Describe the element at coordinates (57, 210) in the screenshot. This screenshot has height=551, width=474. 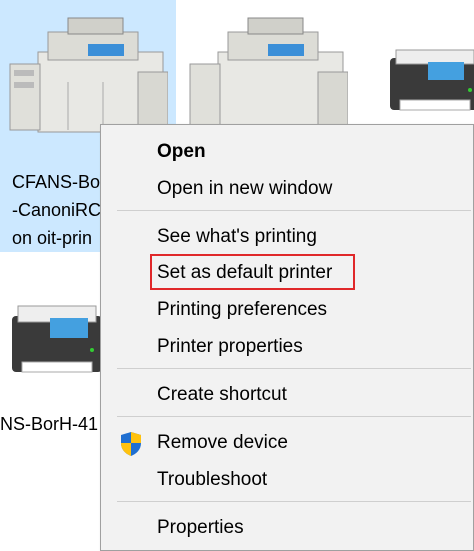
I see `printer-label-line: -CanoniRC` at that location.